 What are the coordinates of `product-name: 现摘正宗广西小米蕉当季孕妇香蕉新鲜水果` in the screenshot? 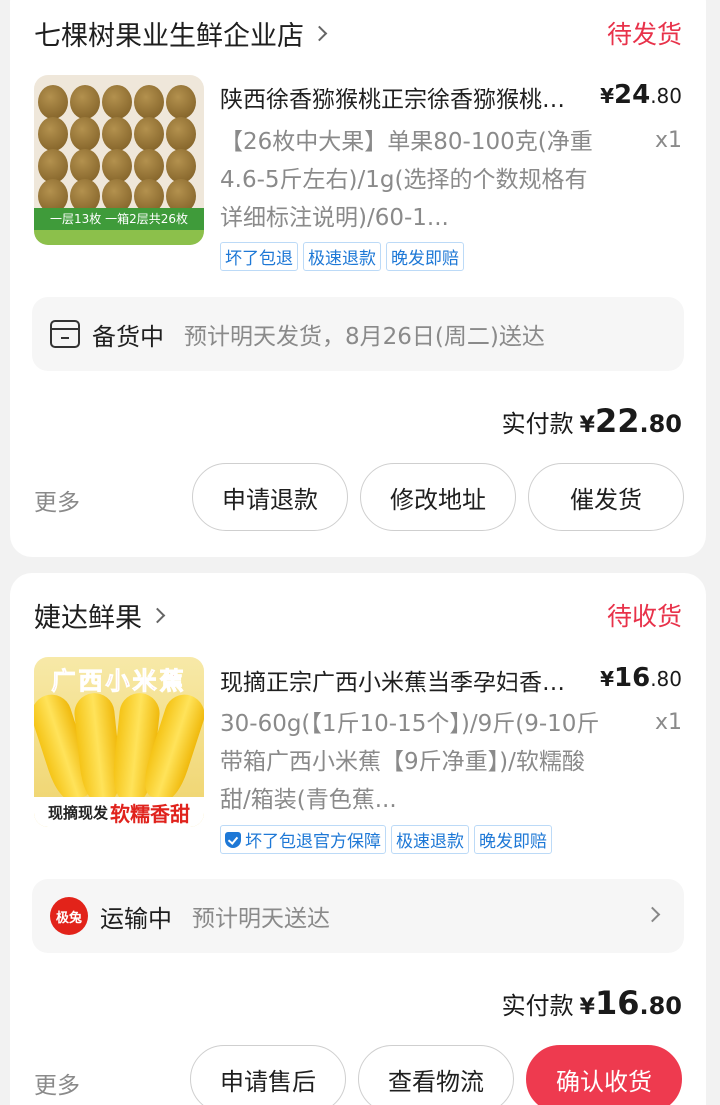 It's located at (400, 680).